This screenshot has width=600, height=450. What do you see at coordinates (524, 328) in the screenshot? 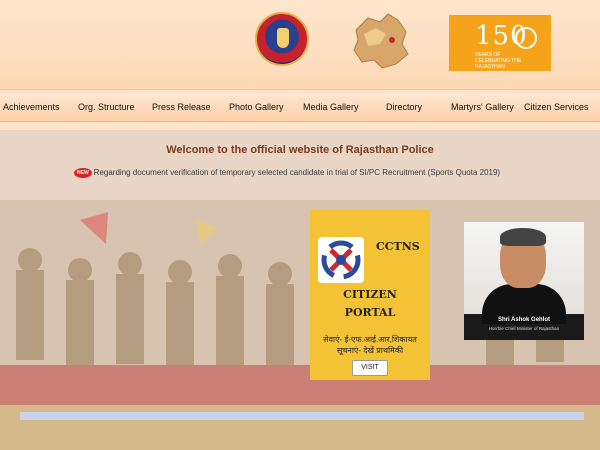
I see `cm-role: Hon'ble Chief Minister of Rajasthan` at bounding box center [524, 328].